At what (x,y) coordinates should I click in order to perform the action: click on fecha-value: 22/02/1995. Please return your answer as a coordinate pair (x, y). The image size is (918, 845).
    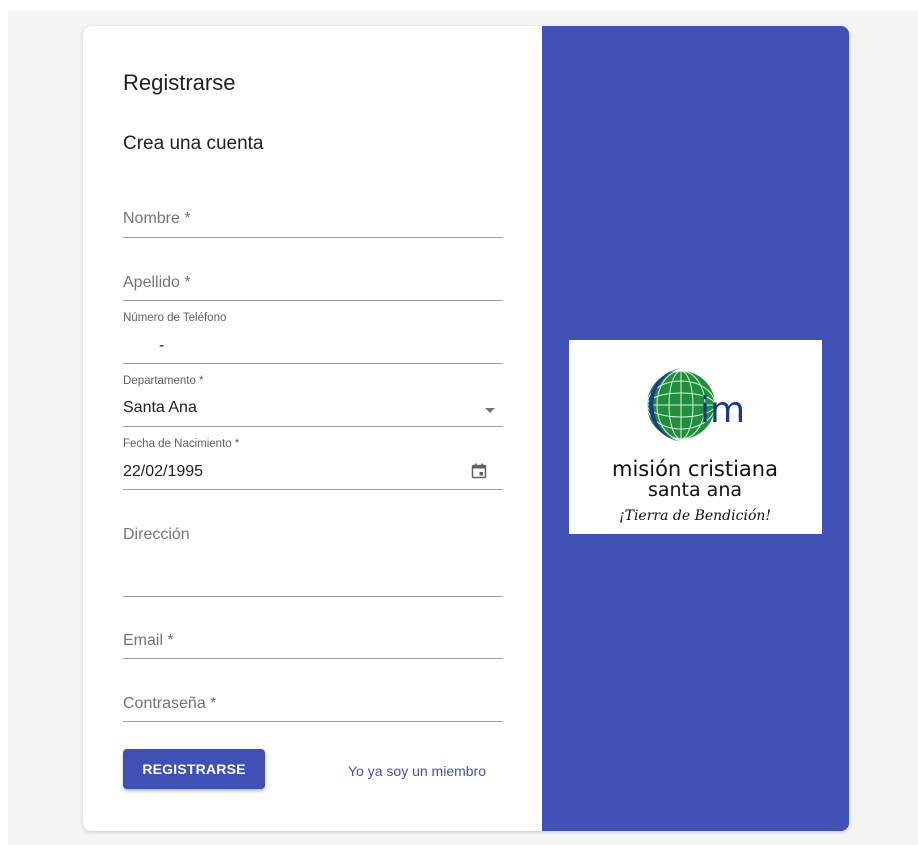
    Looking at the image, I should click on (163, 471).